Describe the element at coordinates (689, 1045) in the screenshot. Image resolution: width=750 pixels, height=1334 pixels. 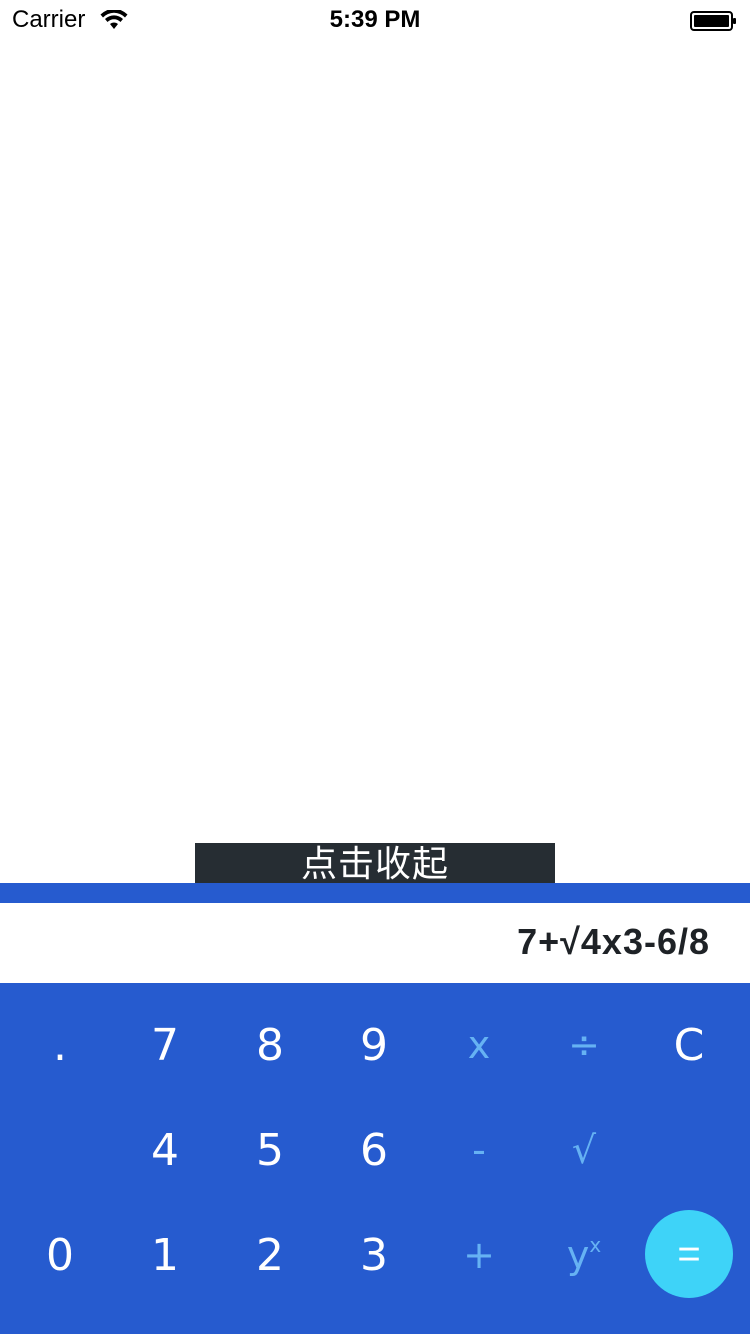
I see `key-clear: C` at that location.